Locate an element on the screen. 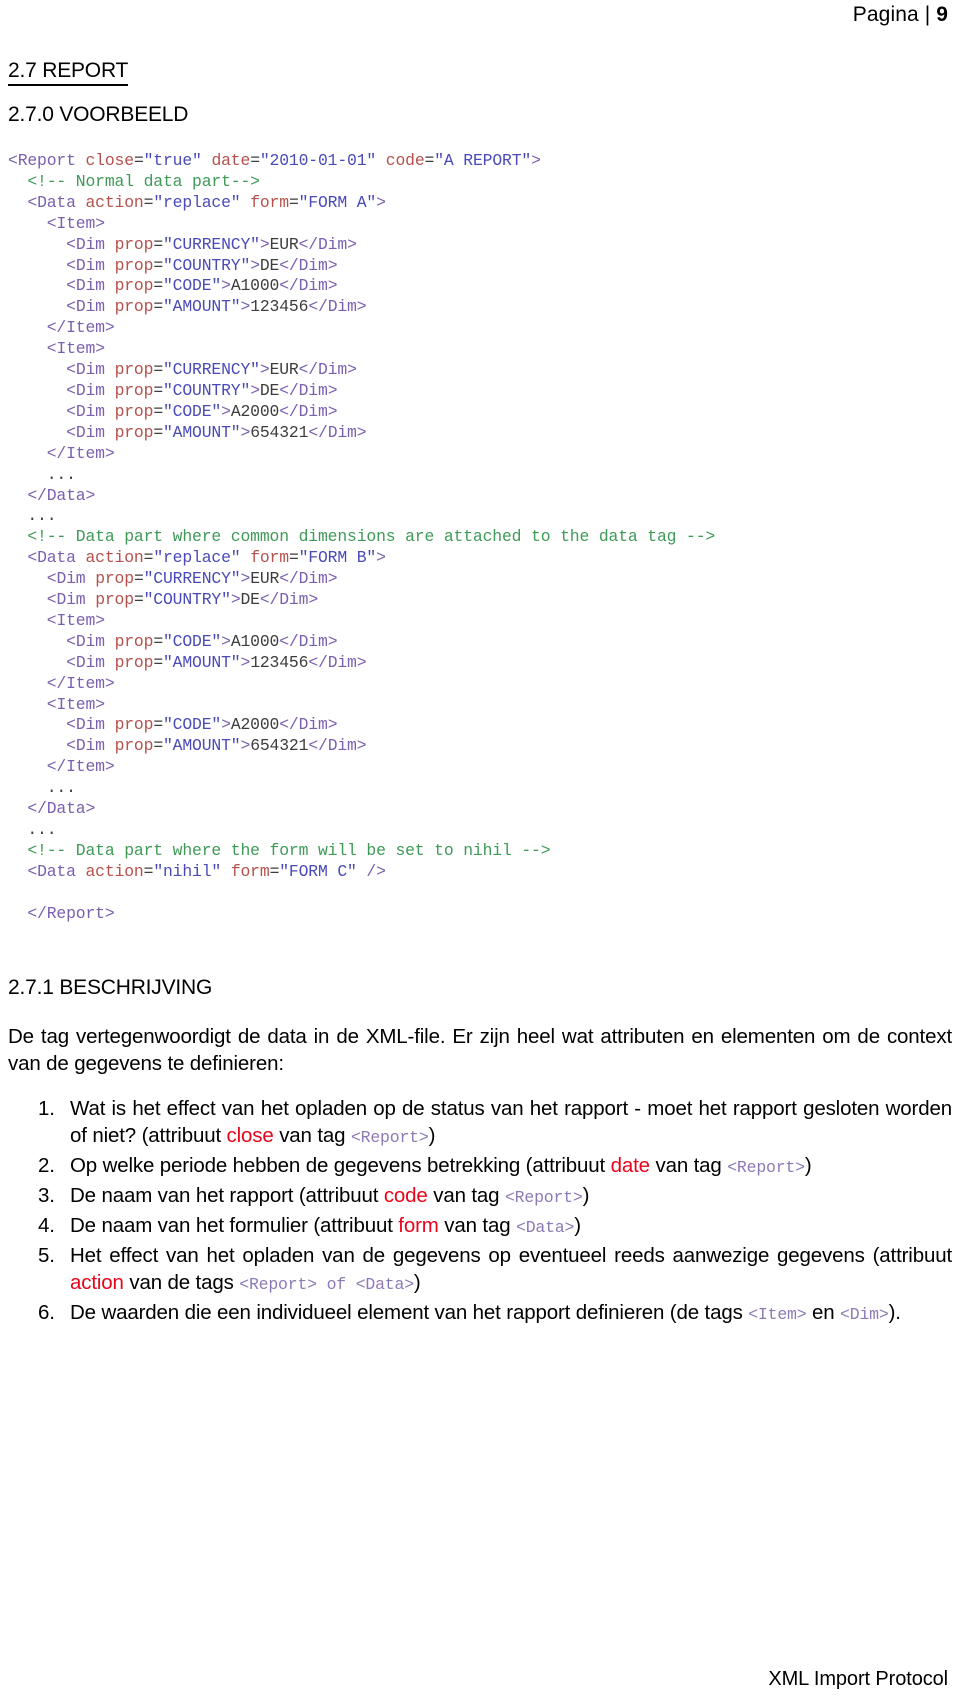  inline-text: van de tags is located at coordinates (181, 1282).